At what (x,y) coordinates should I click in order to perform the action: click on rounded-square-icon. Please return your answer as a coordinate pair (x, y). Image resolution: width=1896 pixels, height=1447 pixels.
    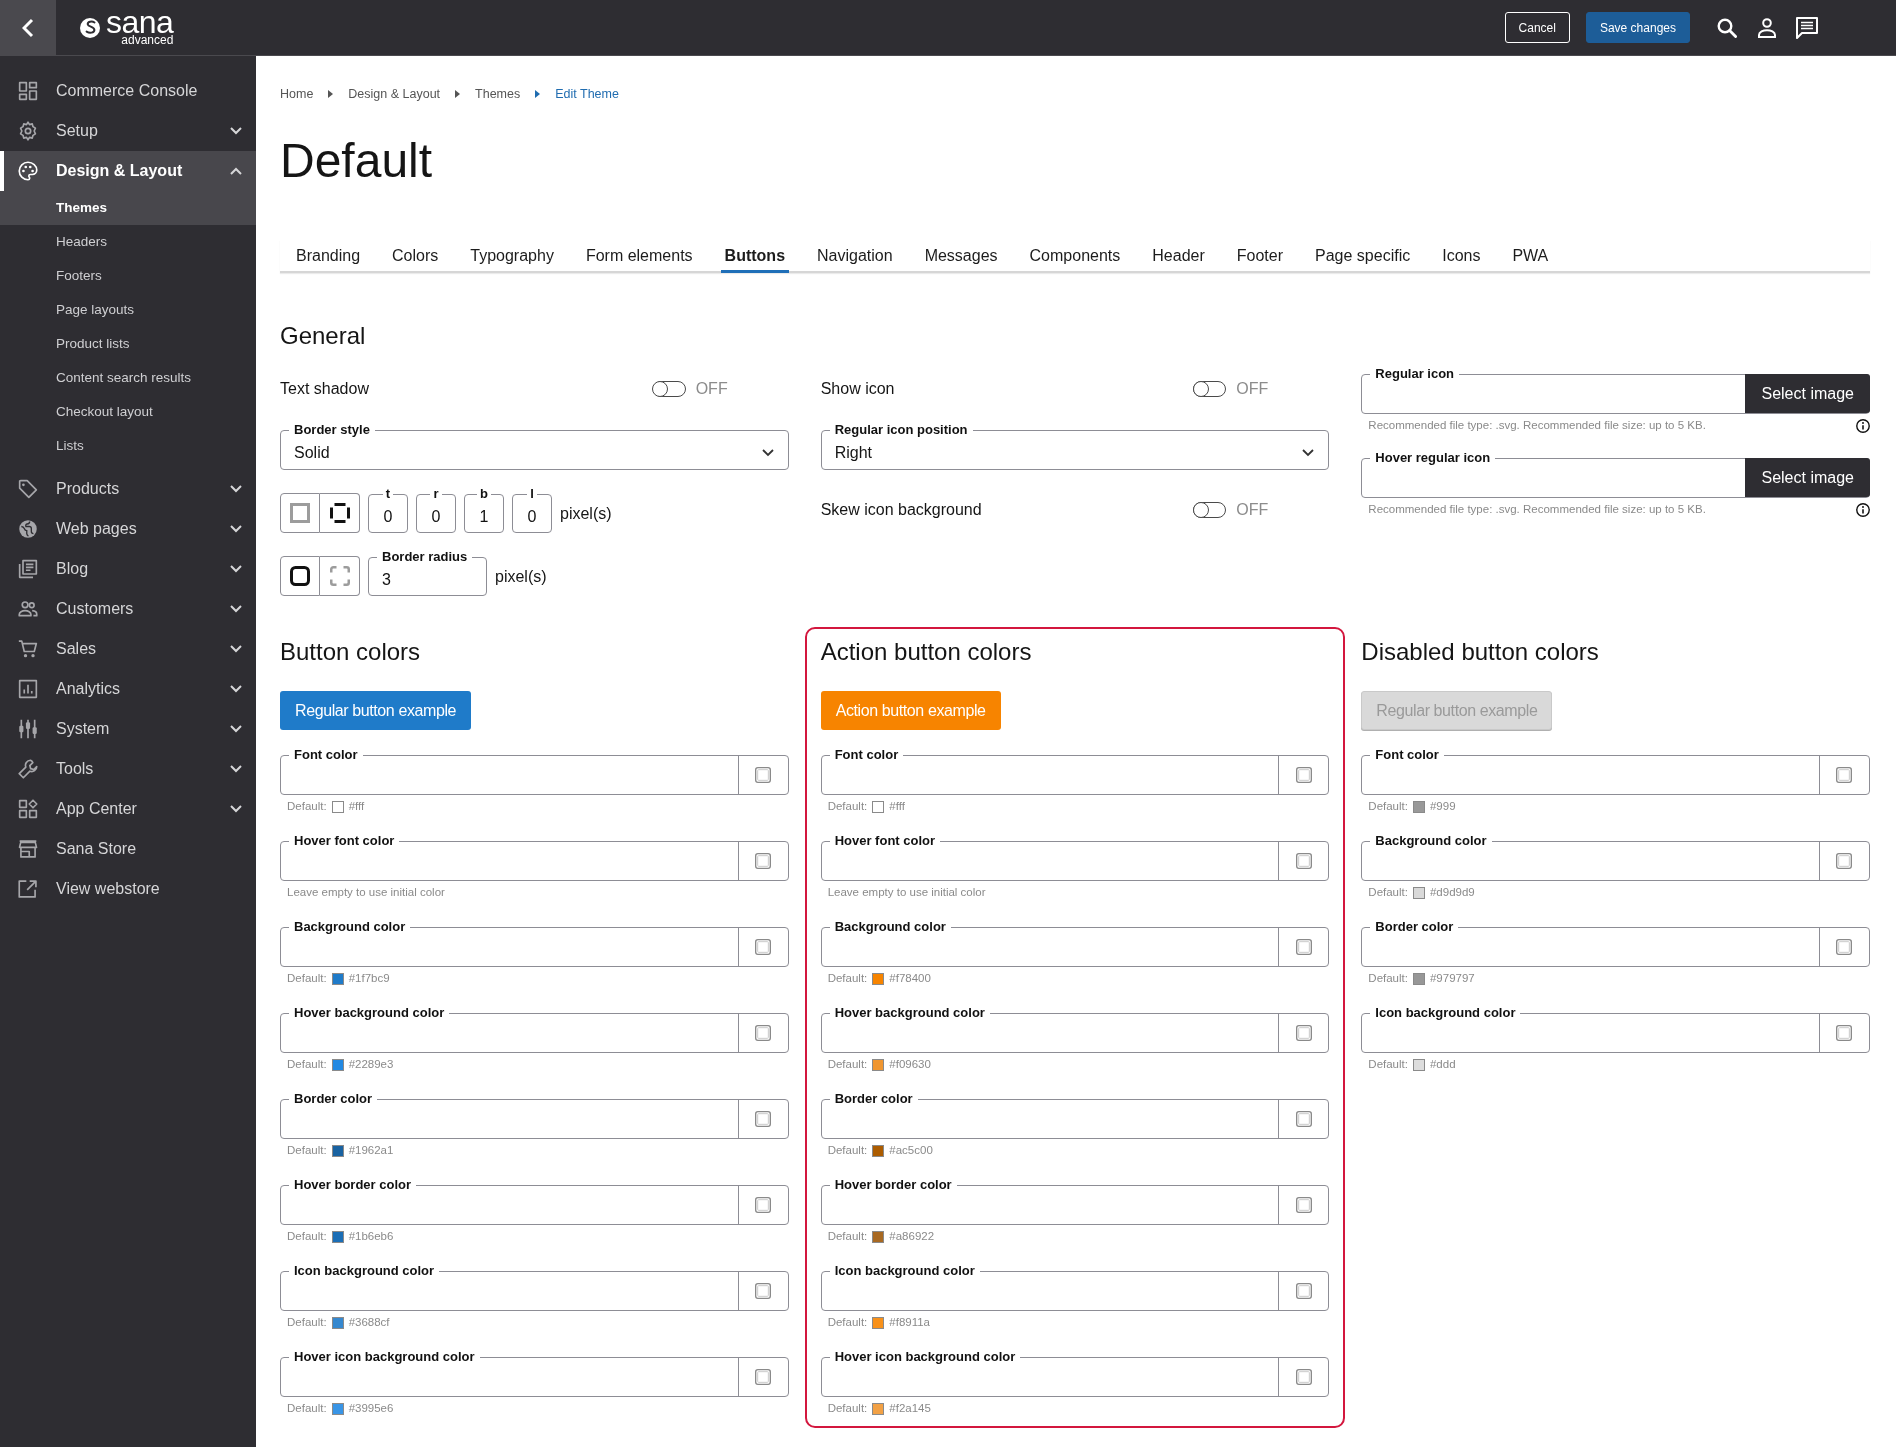
    Looking at the image, I should click on (300, 576).